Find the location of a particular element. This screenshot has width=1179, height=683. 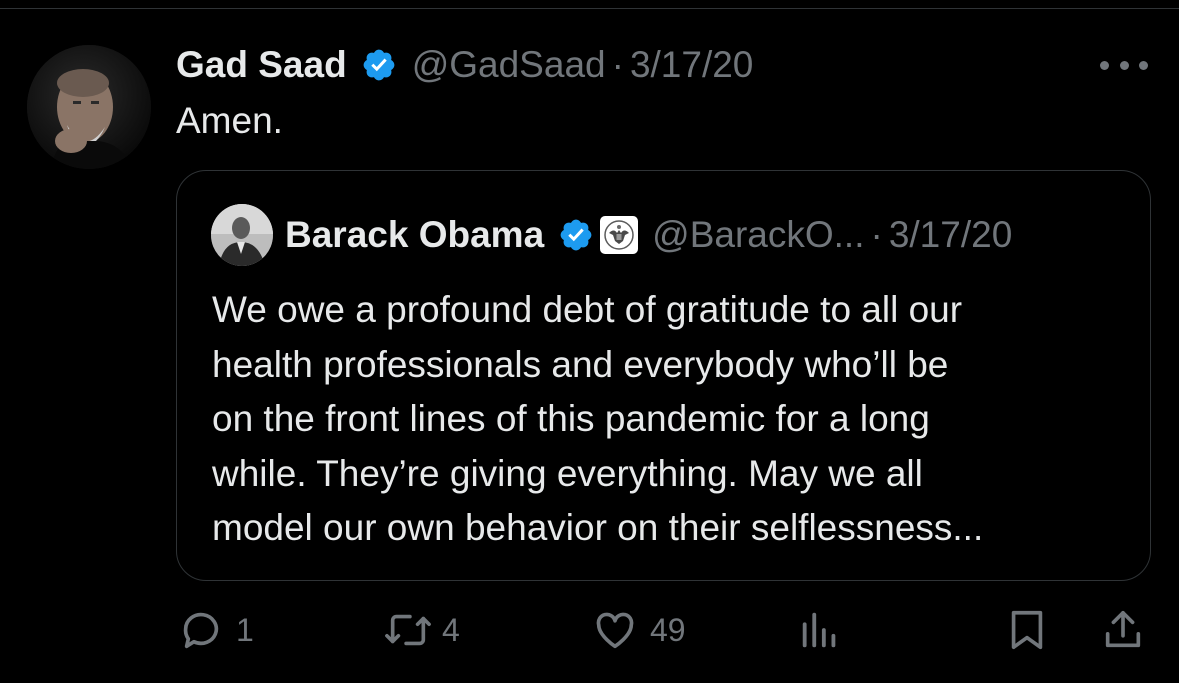

author-handle: @GadSaad is located at coordinates (509, 65).